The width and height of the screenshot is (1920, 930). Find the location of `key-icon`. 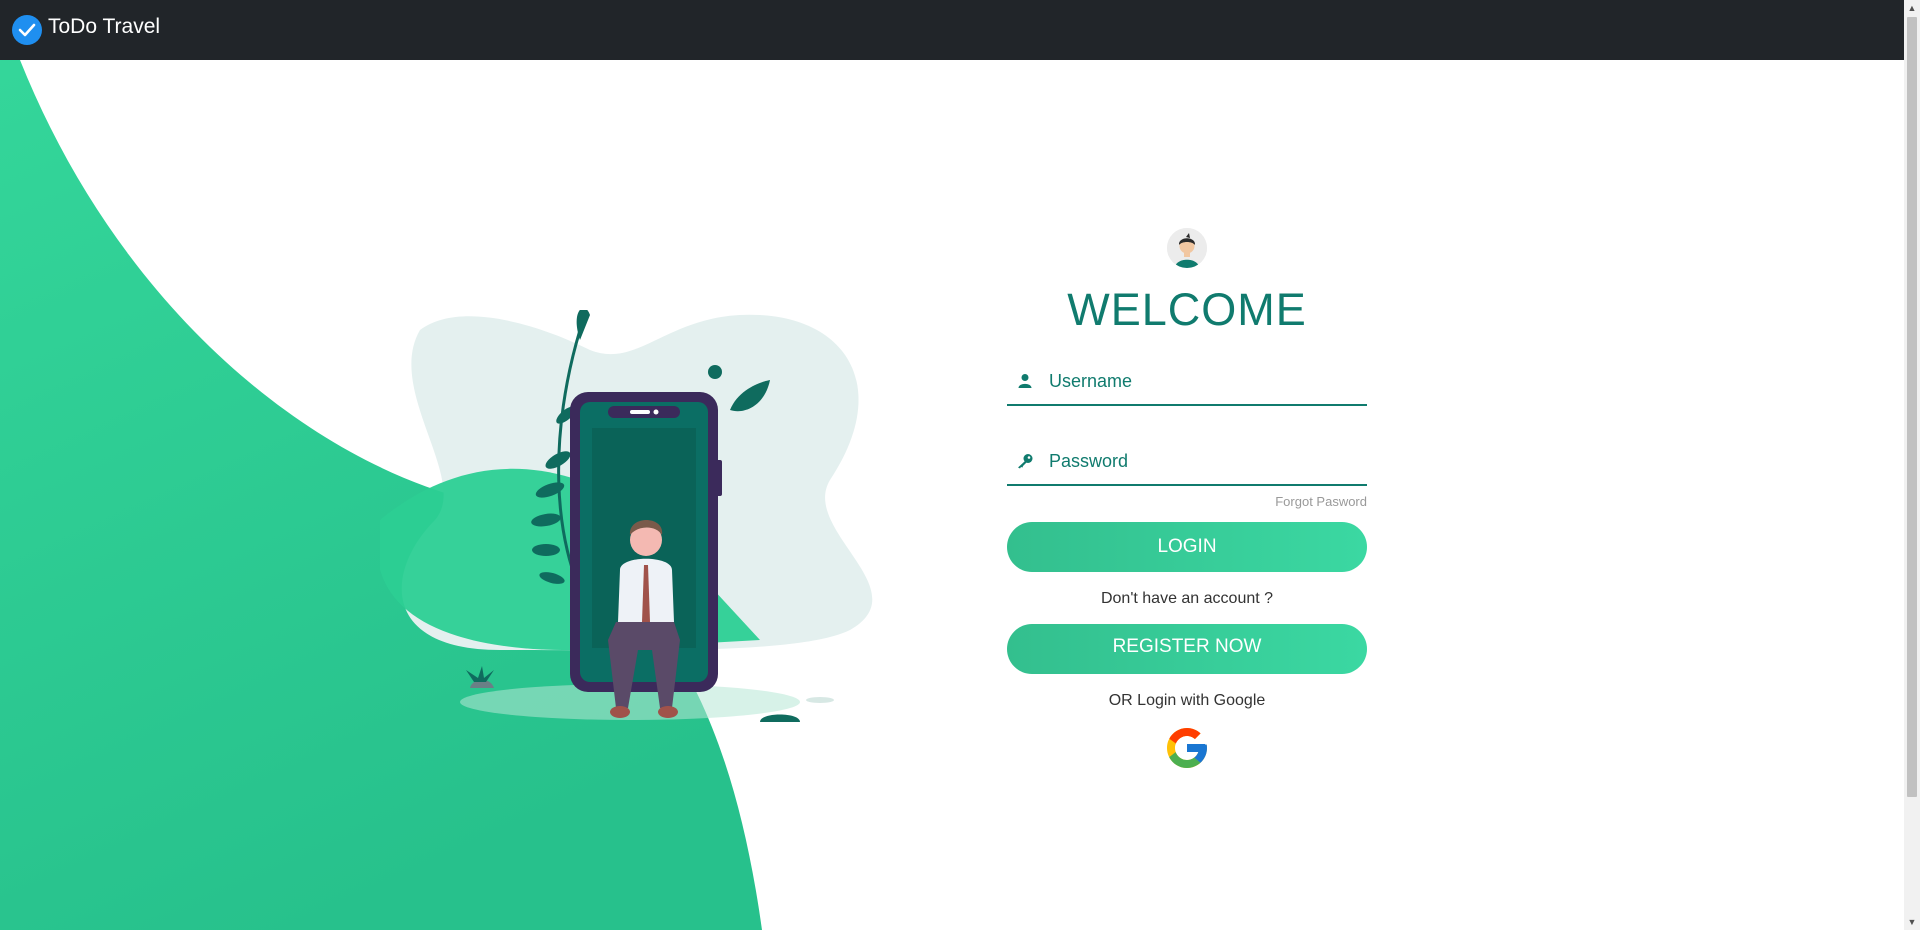

key-icon is located at coordinates (1025, 461).